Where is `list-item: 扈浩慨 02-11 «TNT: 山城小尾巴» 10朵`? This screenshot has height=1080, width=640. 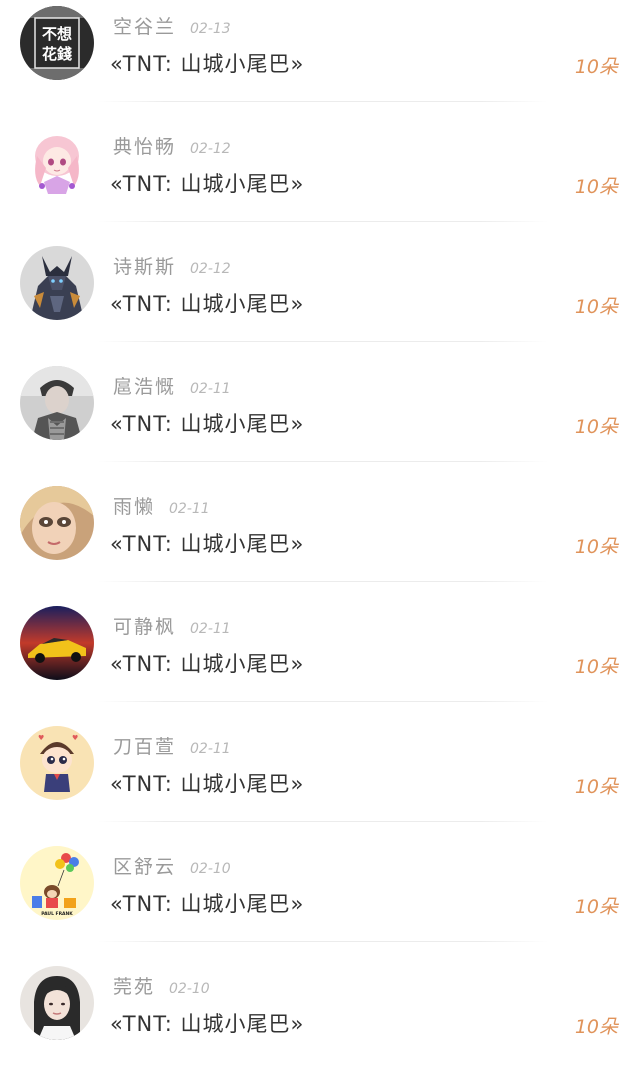 list-item: 扈浩慨 02-11 «TNT: 山城小尾巴» 10朵 is located at coordinates (320, 420).